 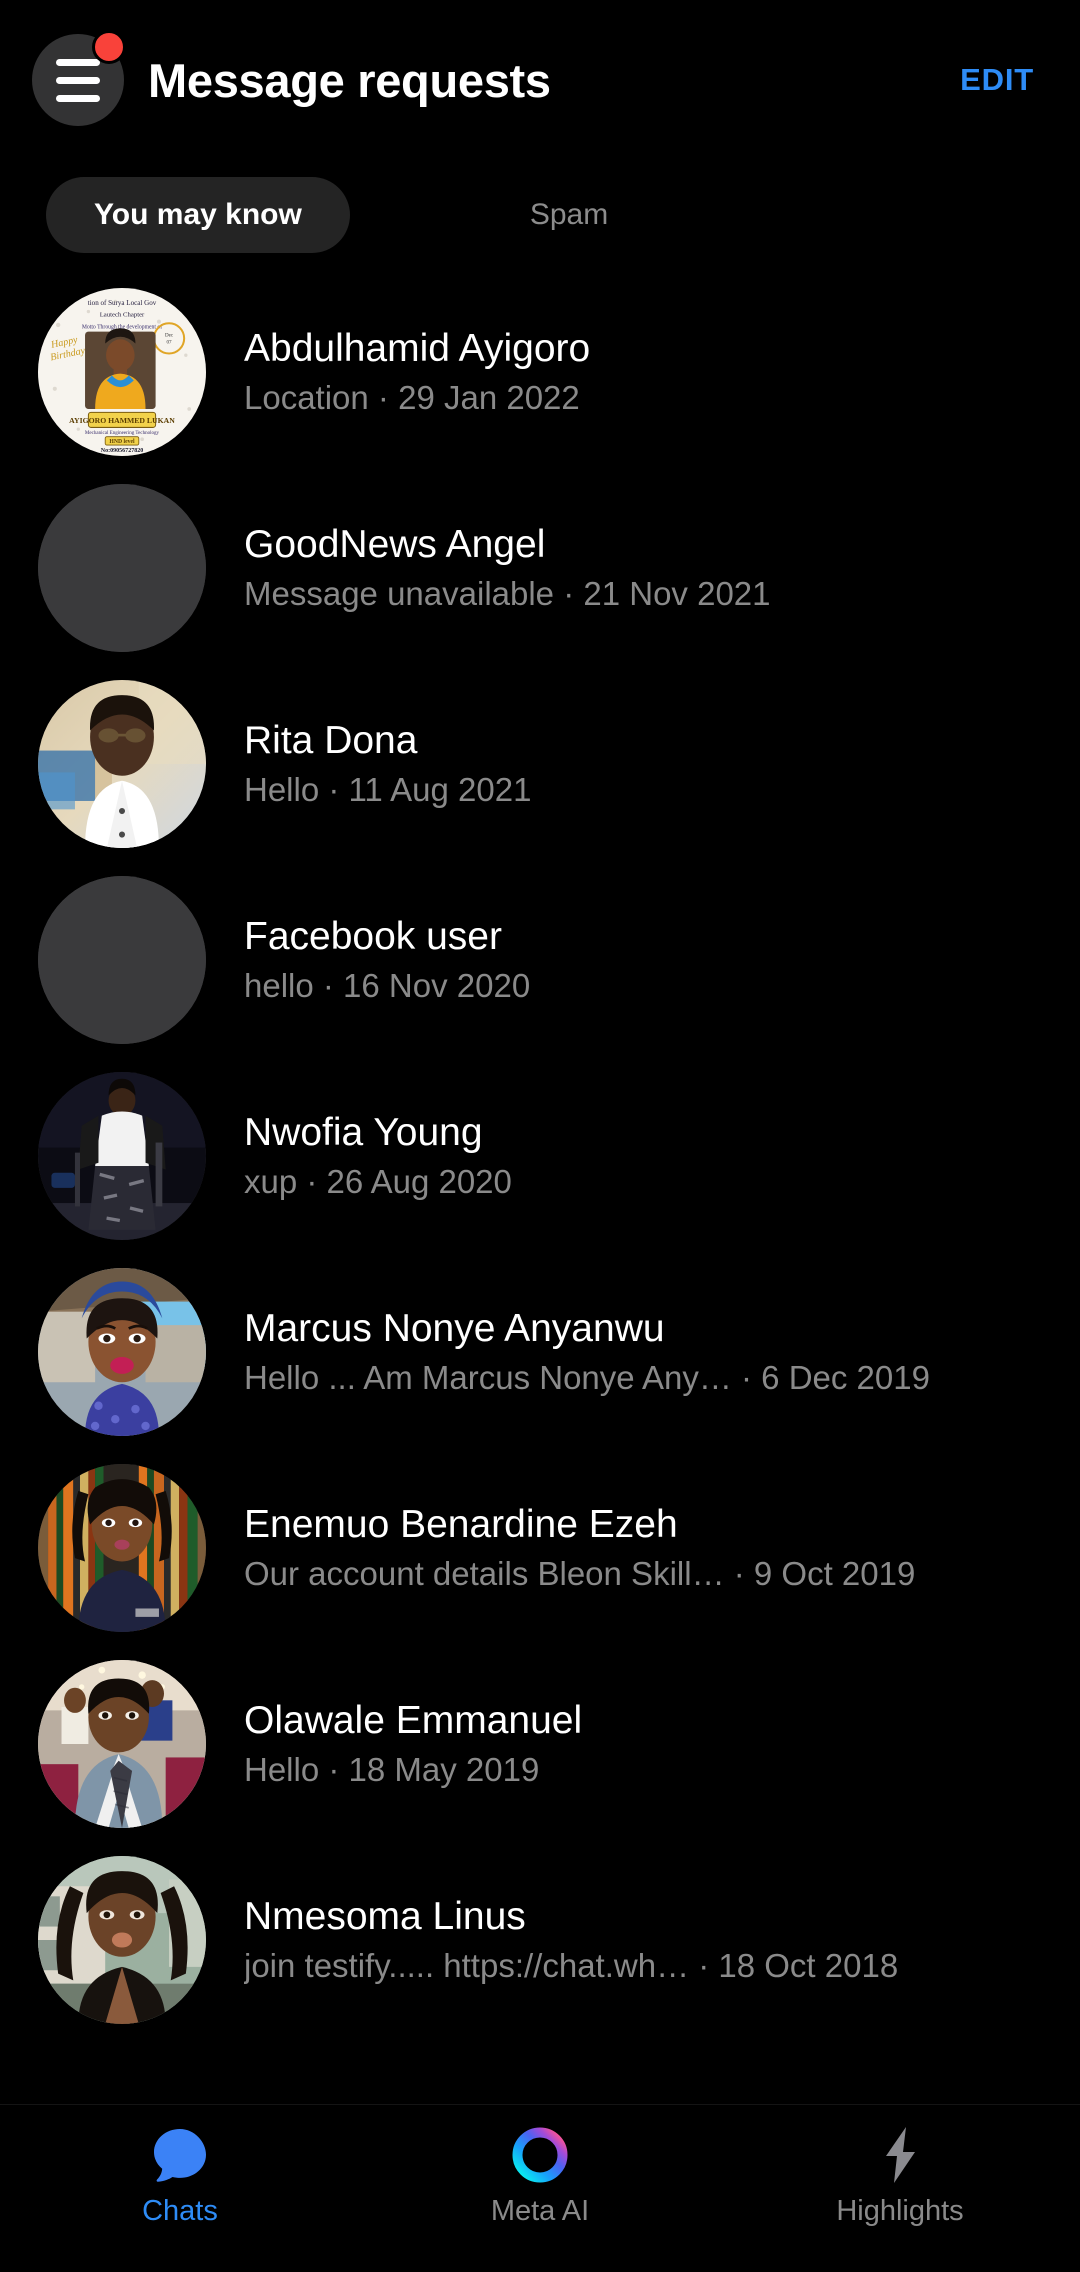 I want to click on bottom-navigation: Chats Meta AI Highlights, so click(x=540, y=2188).